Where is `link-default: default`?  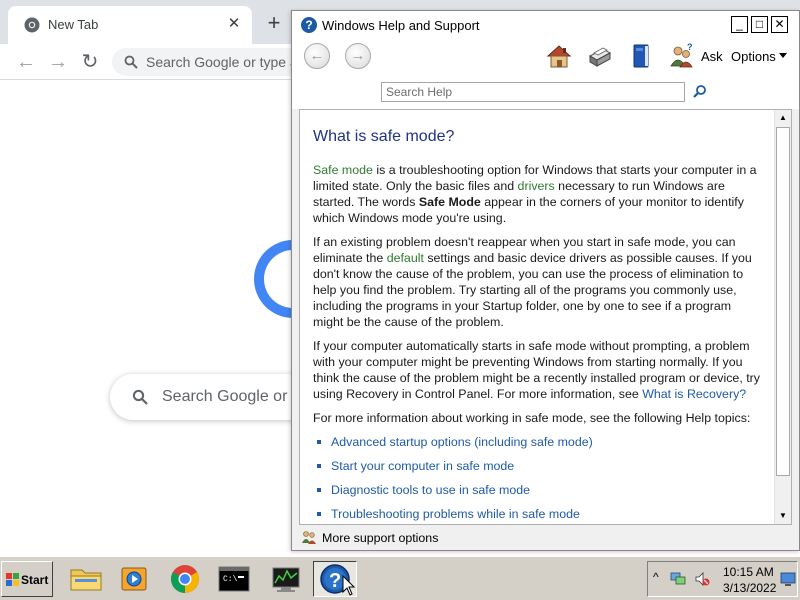
link-default: default is located at coordinates (405, 258).